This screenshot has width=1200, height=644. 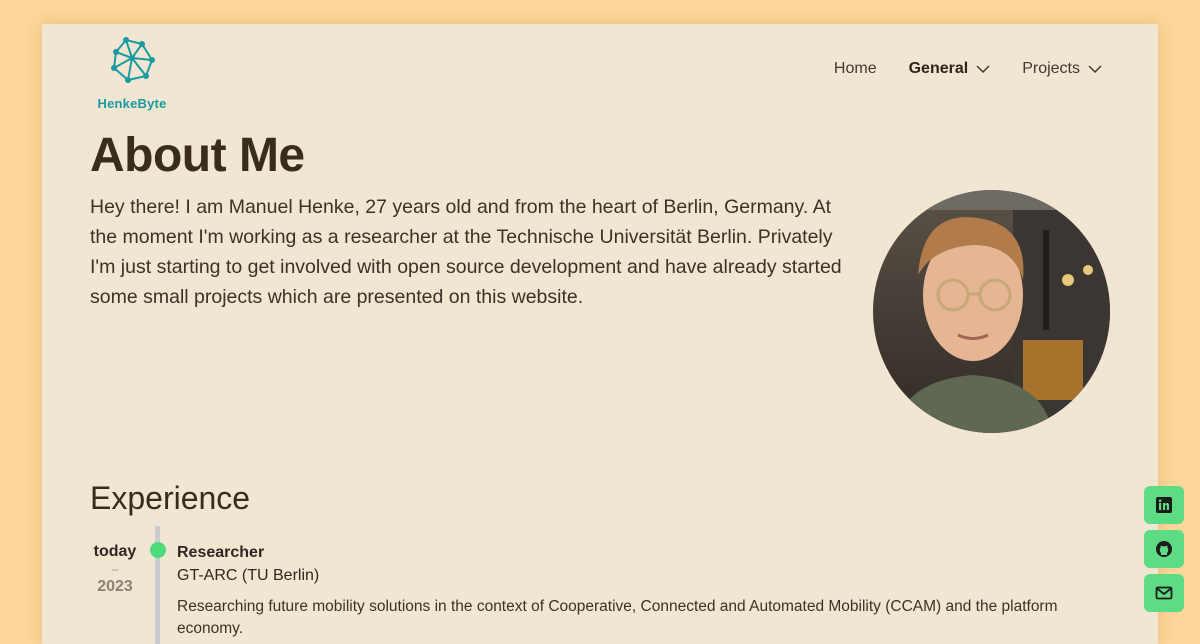 I want to click on experience-start-date: 2023, so click(x=115, y=586).